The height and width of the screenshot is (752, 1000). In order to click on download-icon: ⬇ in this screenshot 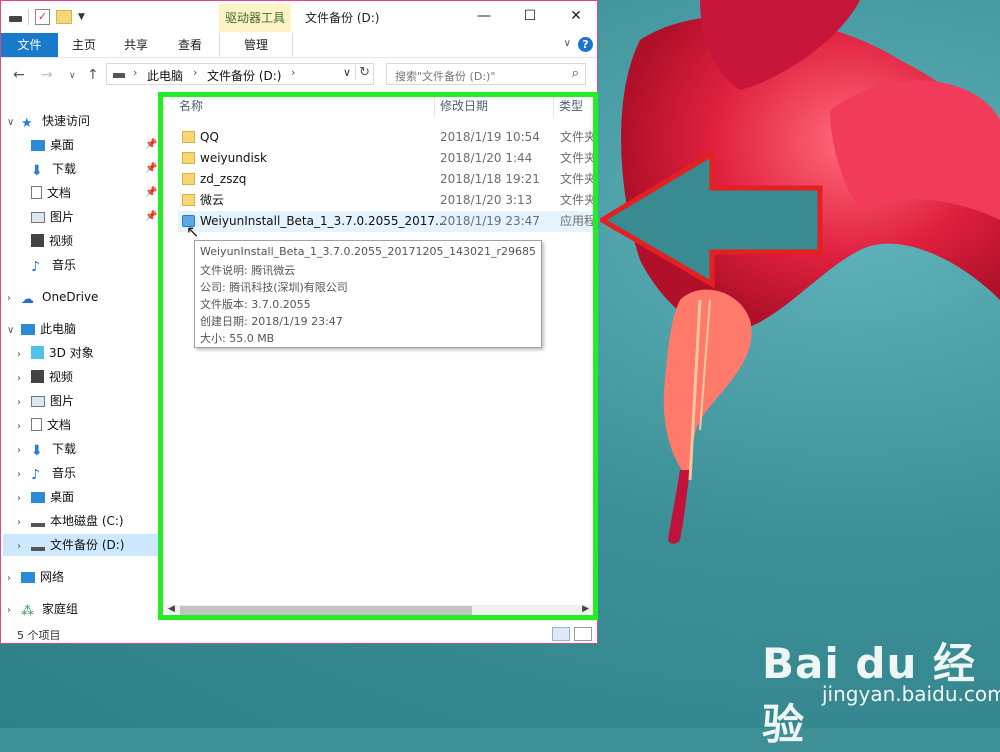, I will do `click(37, 451)`.